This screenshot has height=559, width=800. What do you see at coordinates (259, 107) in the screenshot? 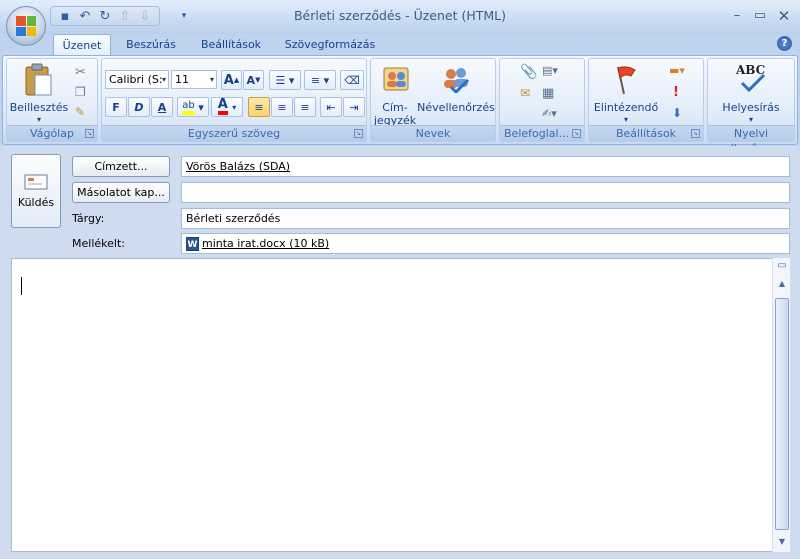
I see `align-left-icon: ≡` at bounding box center [259, 107].